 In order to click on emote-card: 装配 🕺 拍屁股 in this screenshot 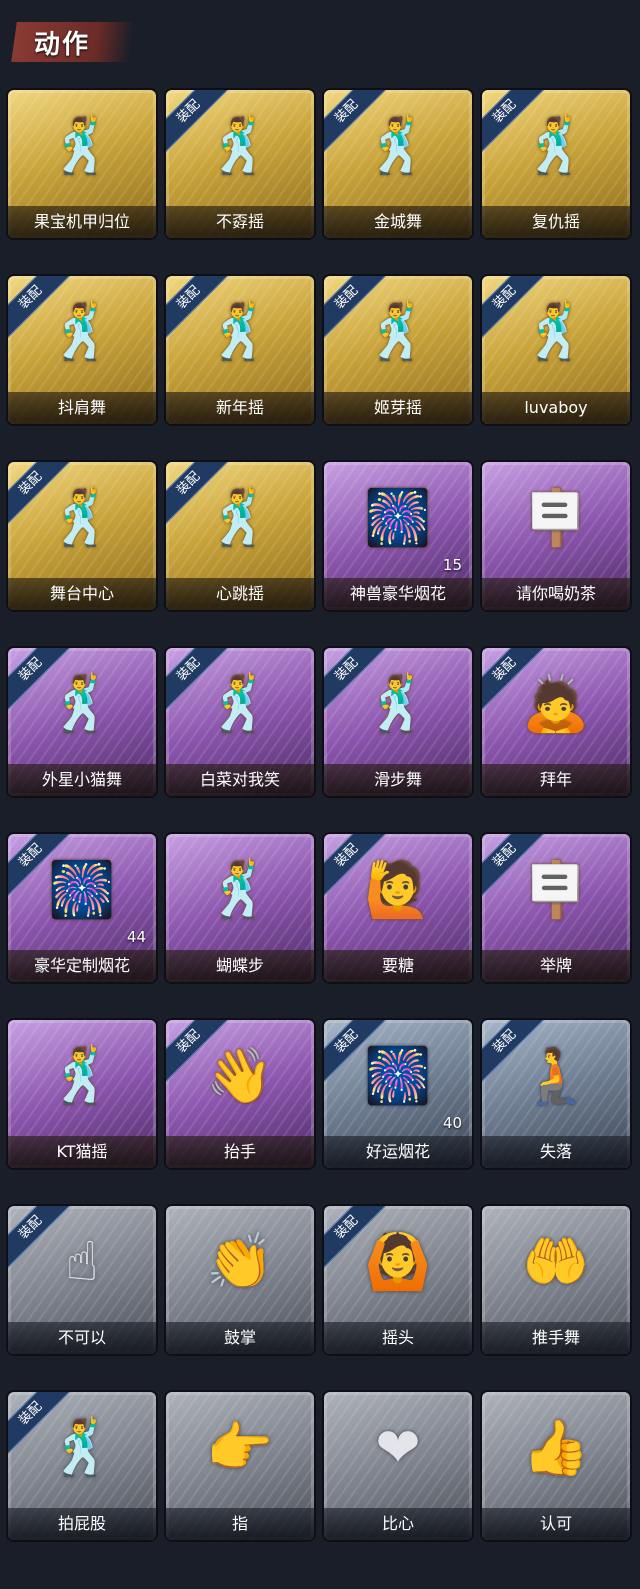, I will do `click(82, 1466)`.